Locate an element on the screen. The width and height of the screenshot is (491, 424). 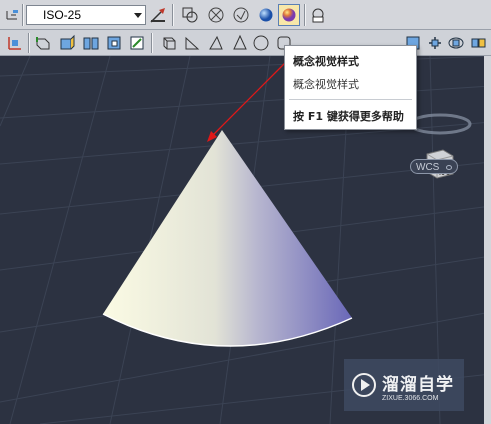
tooltip-help: 按 F1 键获得更多帮助 is located at coordinates (348, 116).